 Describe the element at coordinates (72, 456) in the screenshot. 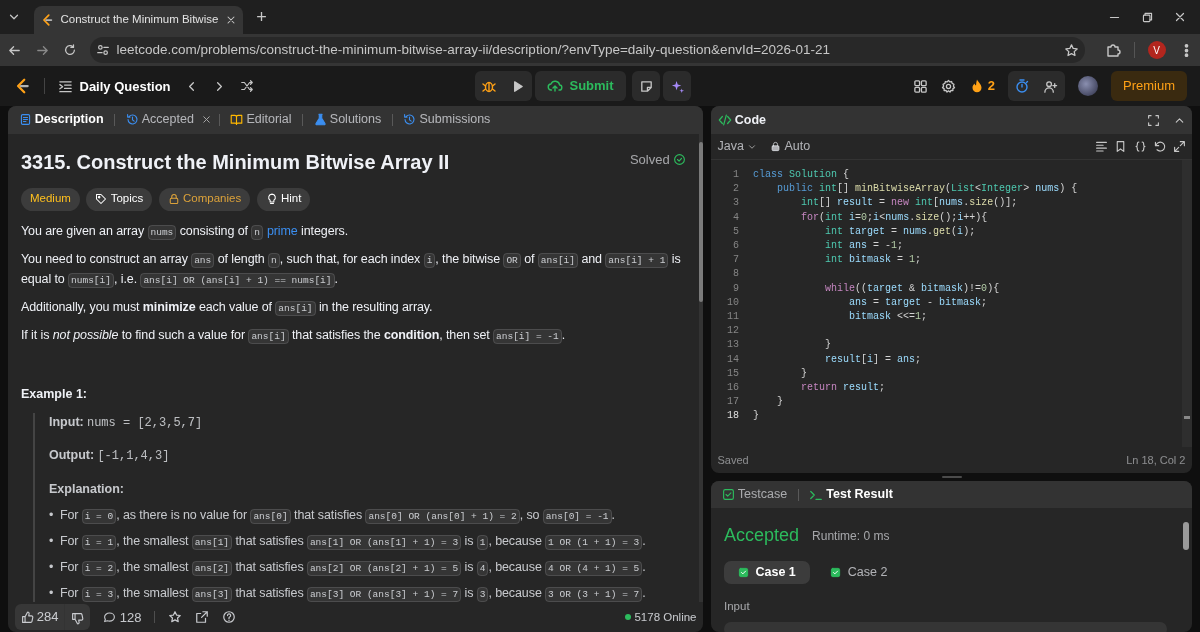

I see `example-label: Output:` at that location.